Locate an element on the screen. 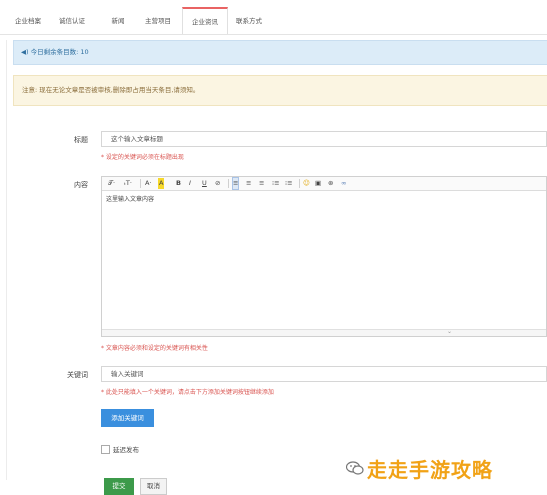 This screenshot has height=495, width=547. align-left-icon: ≡ is located at coordinates (236, 183).